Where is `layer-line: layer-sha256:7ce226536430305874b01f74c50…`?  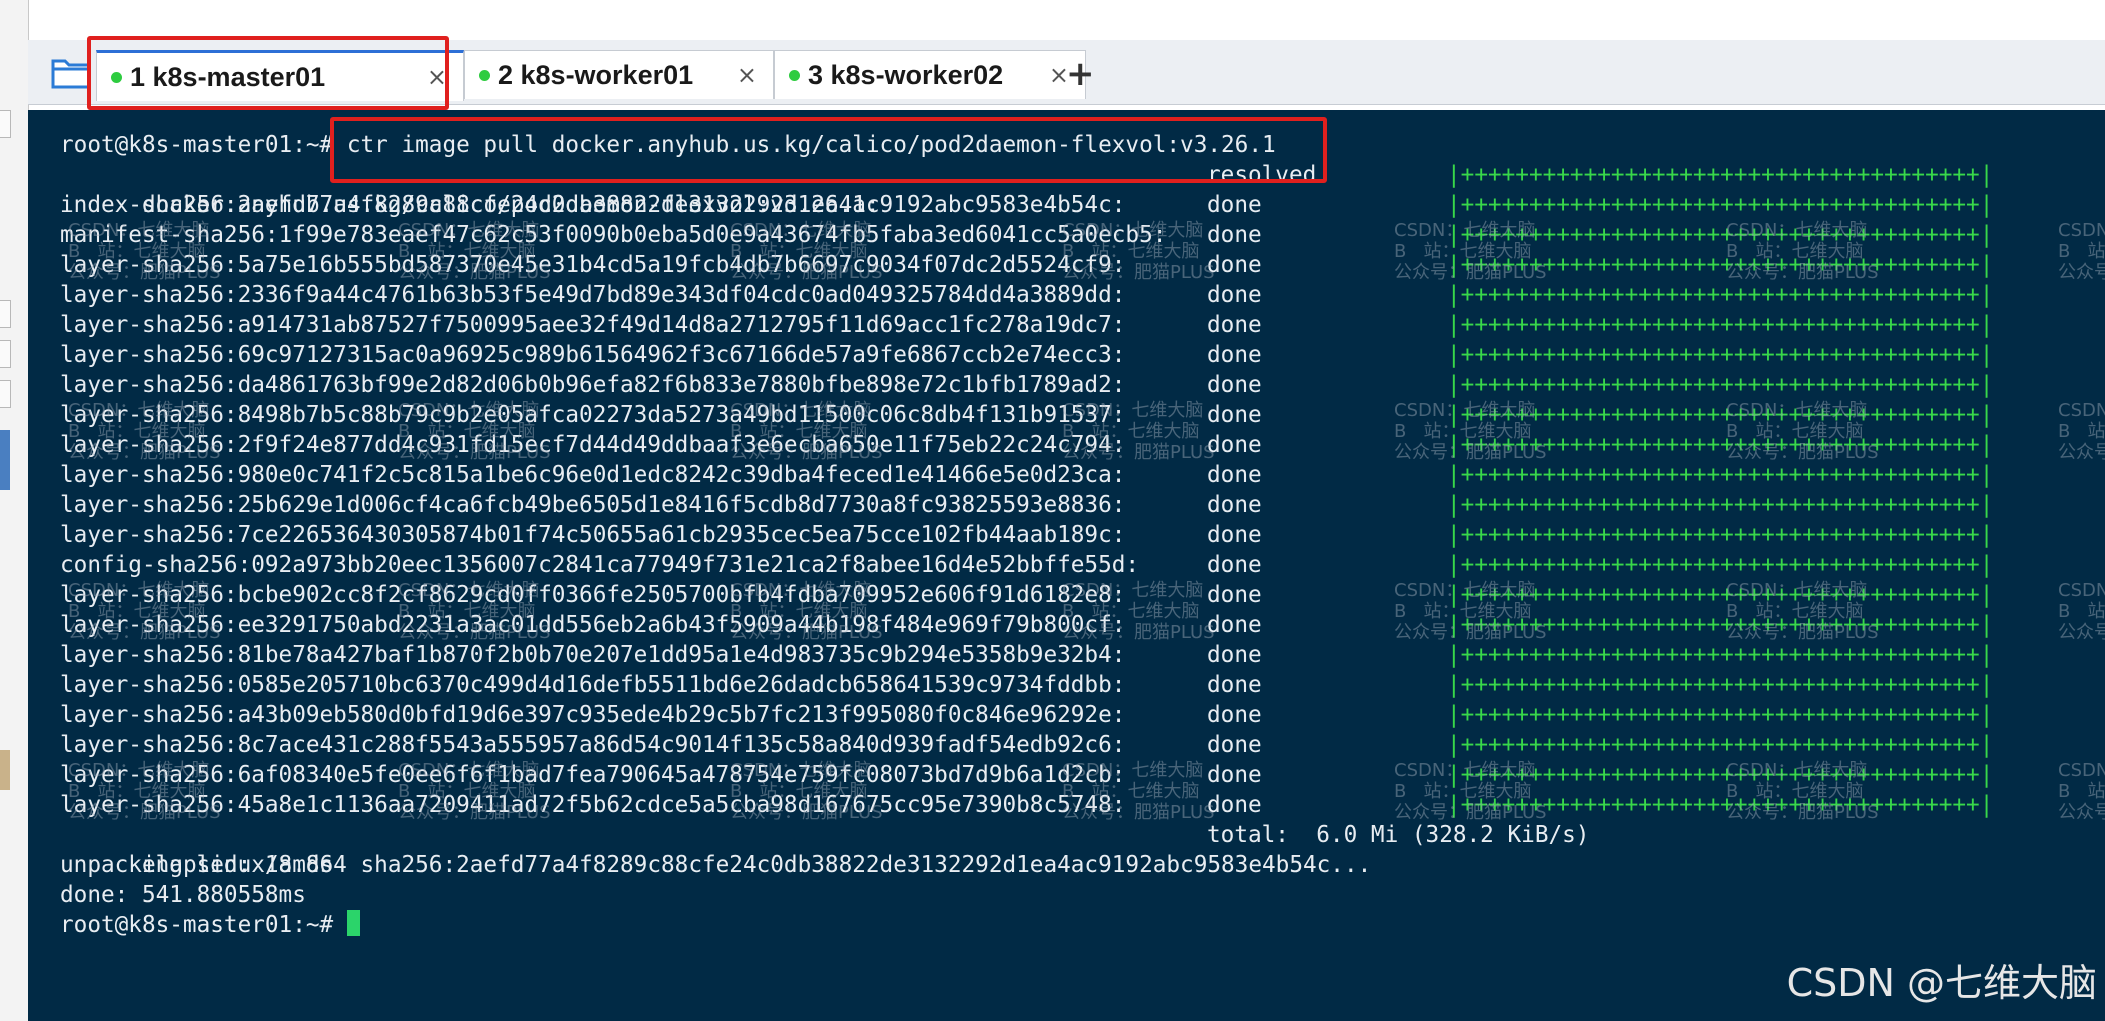
layer-line: layer-sha256:7ce226536430305874b01f74c50… is located at coordinates (1026, 535).